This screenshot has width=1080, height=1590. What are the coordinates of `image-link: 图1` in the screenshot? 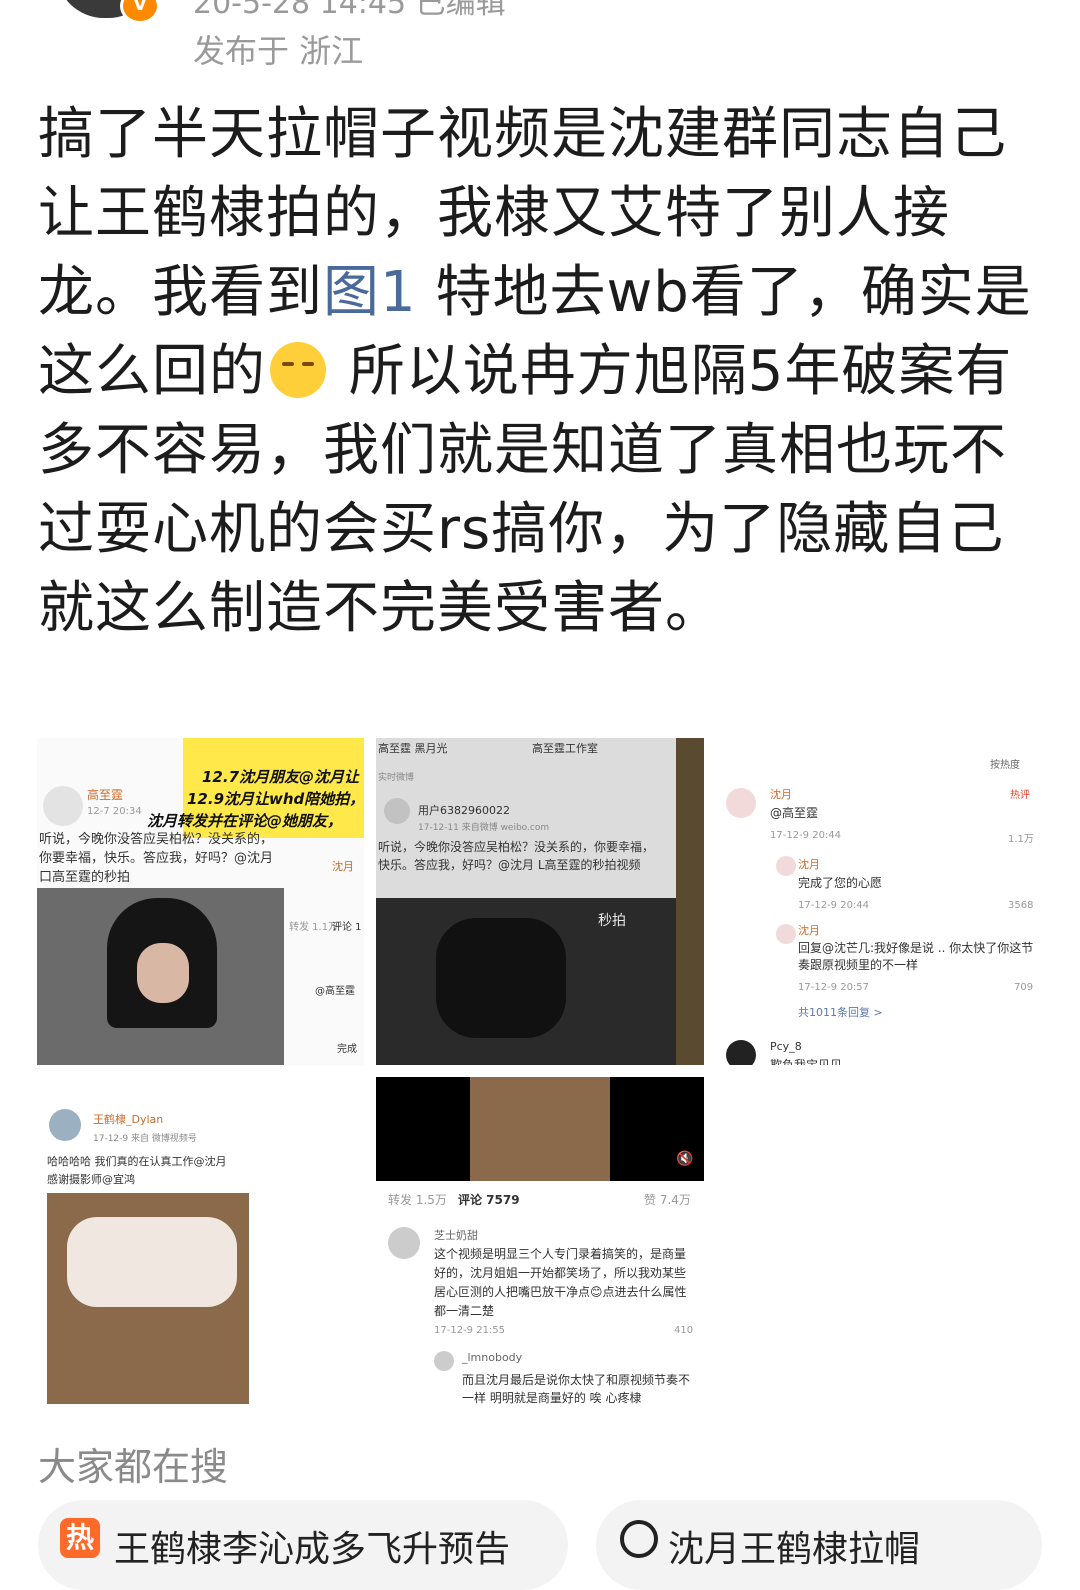 It's located at (370, 292).